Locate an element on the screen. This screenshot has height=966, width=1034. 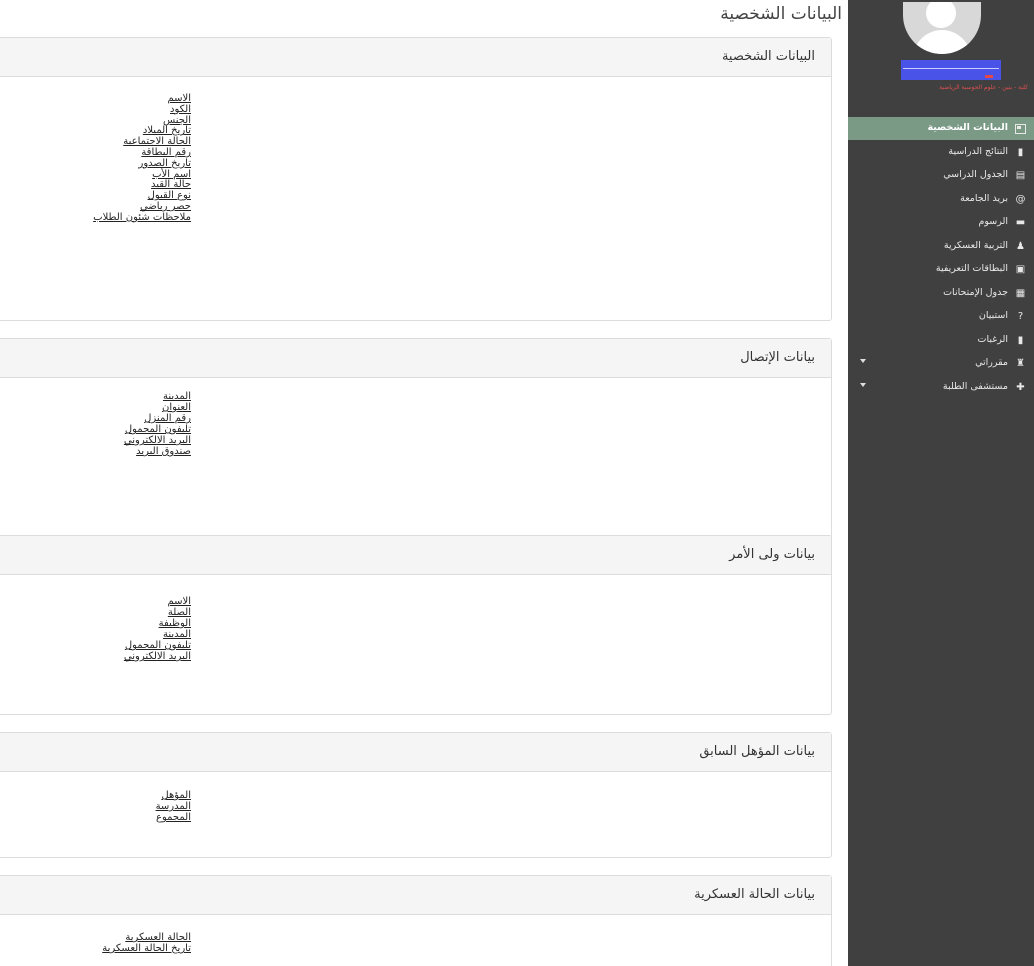
field-label: الاسم is located at coordinates (179, 601).